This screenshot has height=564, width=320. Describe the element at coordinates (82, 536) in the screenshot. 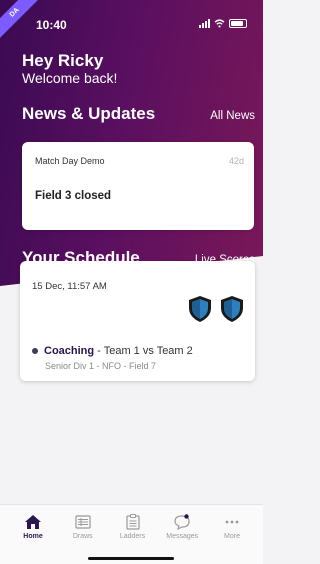

I see `tab-draws-label: Draws` at that location.